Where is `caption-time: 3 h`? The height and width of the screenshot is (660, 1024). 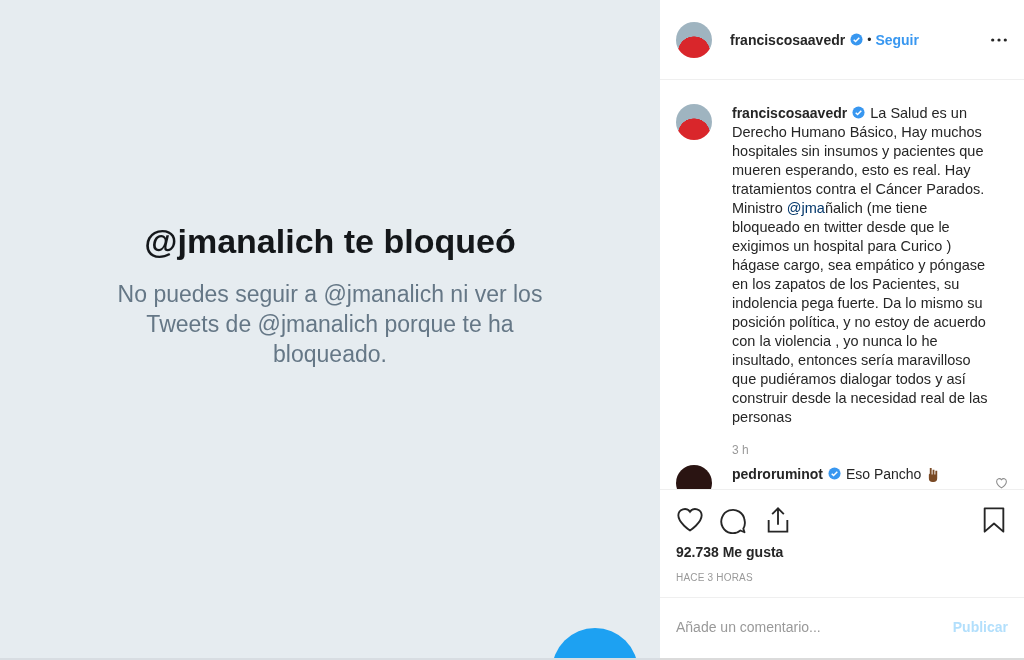 caption-time: 3 h is located at coordinates (741, 450).